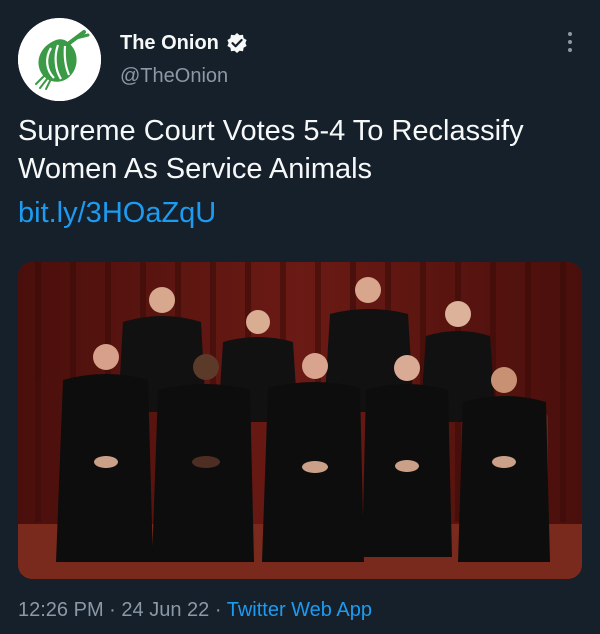 This screenshot has height=634, width=600. I want to click on tweet-source-link: Twitter Web App, so click(299, 610).